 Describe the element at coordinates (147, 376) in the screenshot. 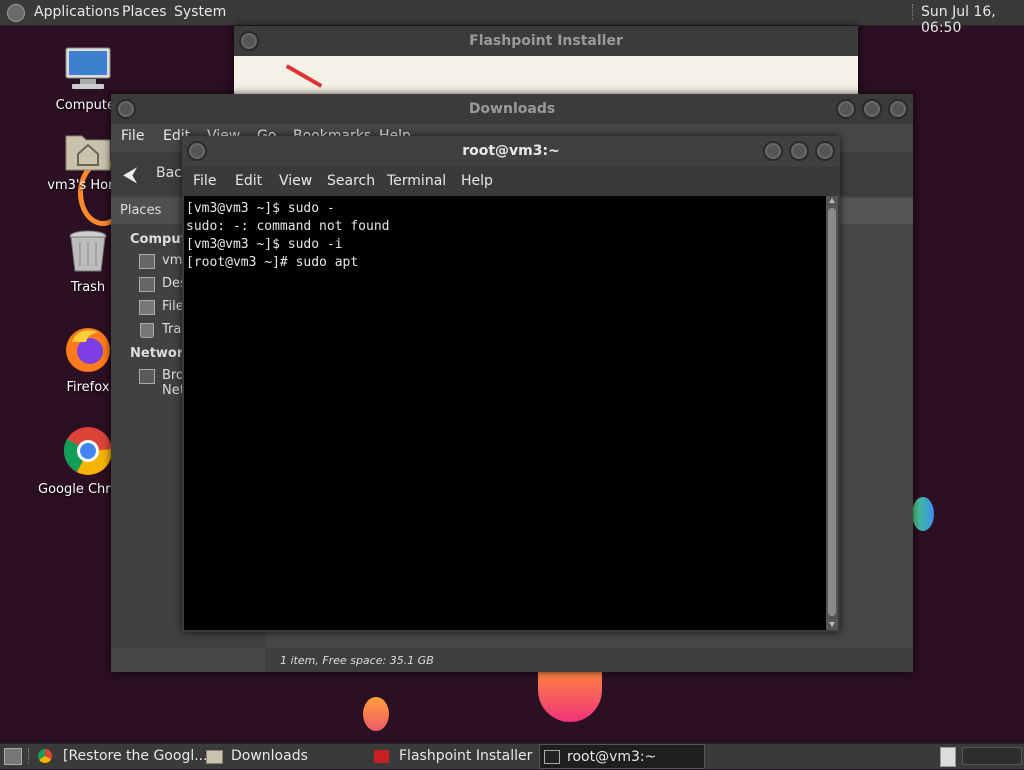

I see `network-icon` at that location.